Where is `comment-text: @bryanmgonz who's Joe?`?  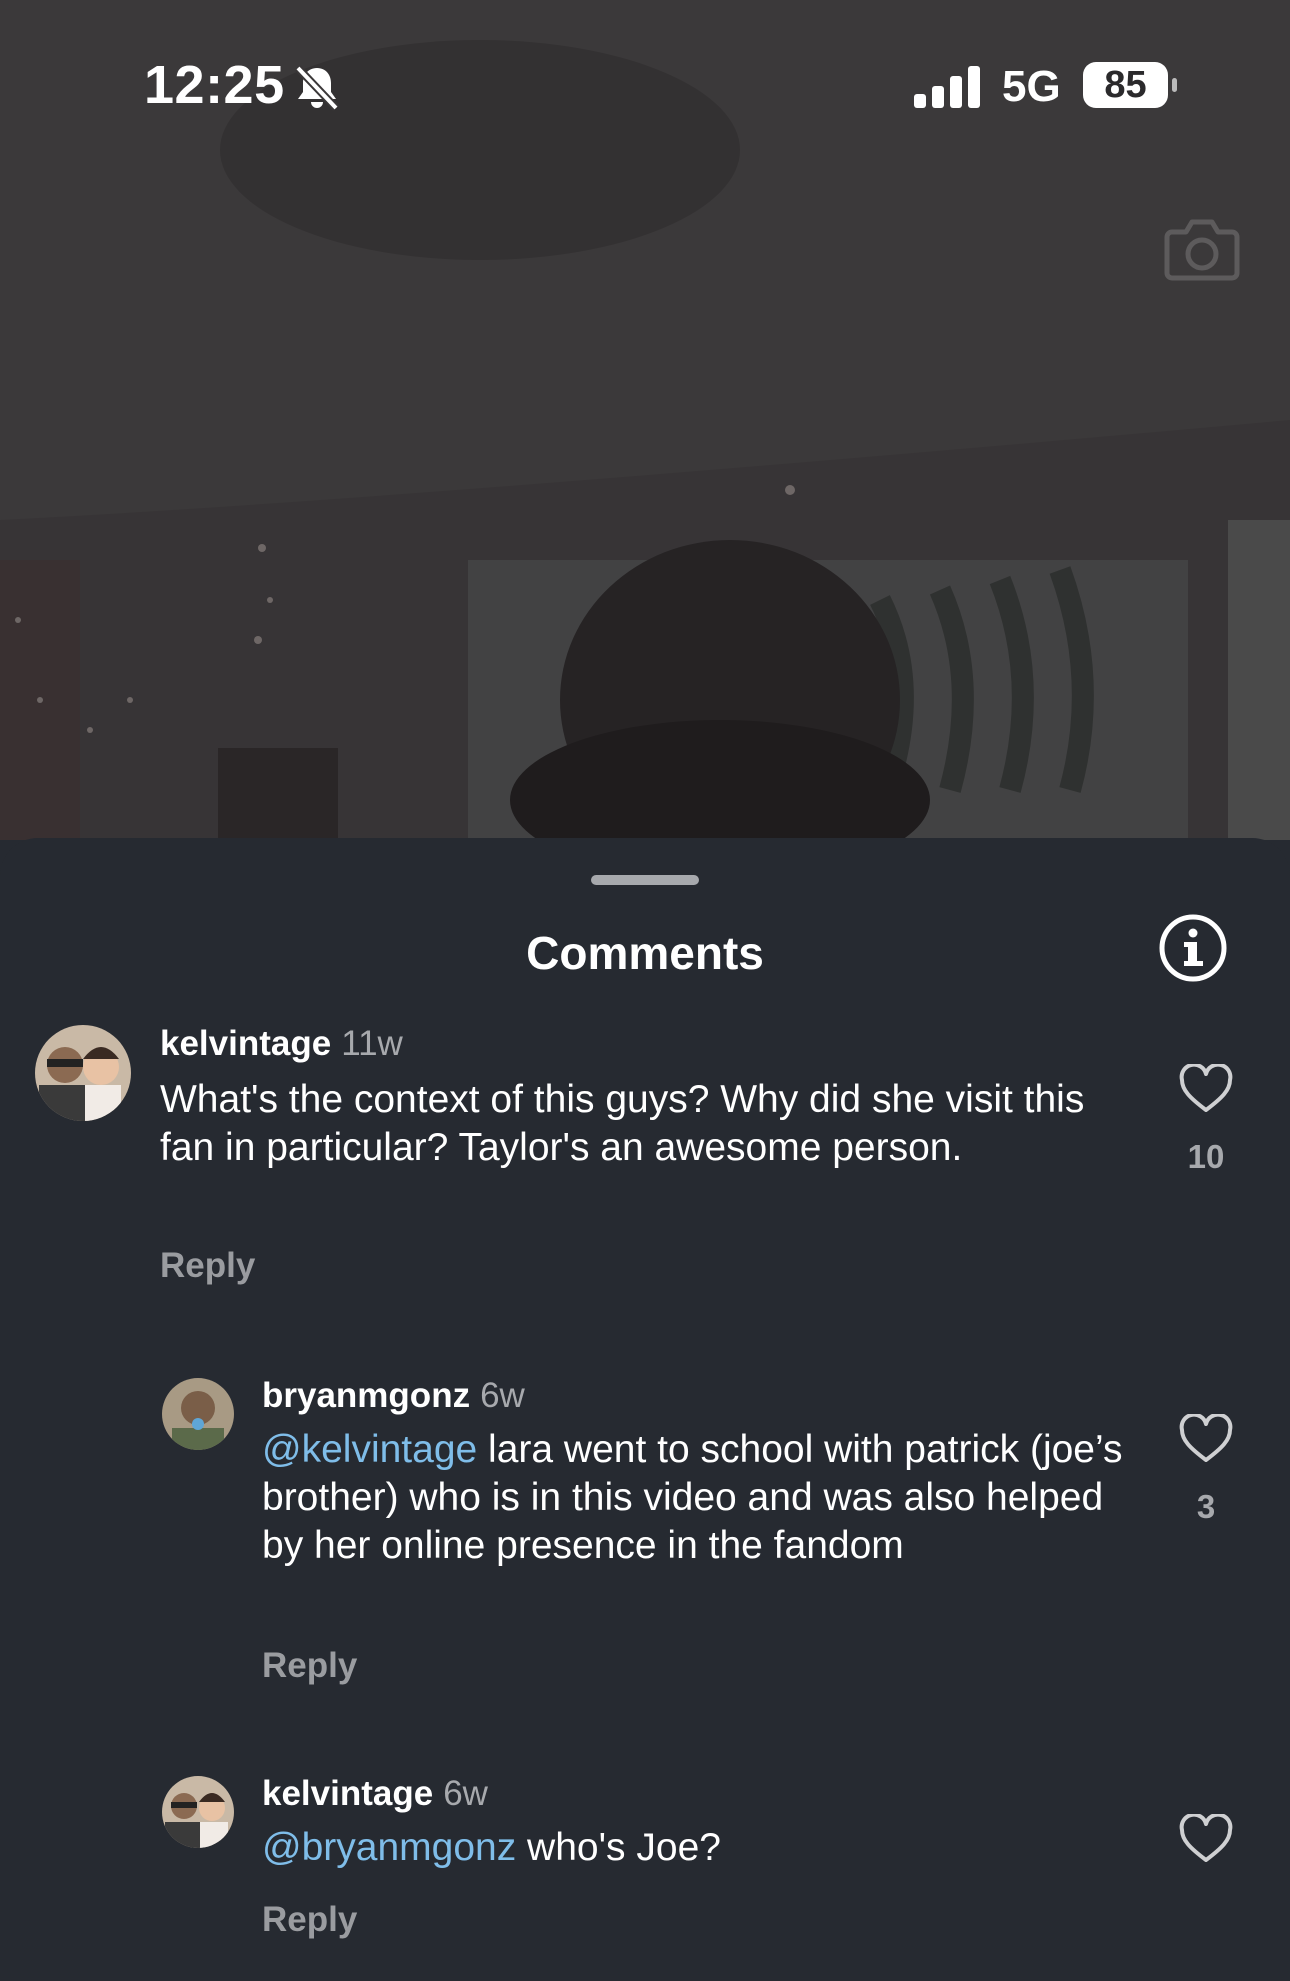
comment-text: @bryanmgonz who's Joe? is located at coordinates (697, 1848).